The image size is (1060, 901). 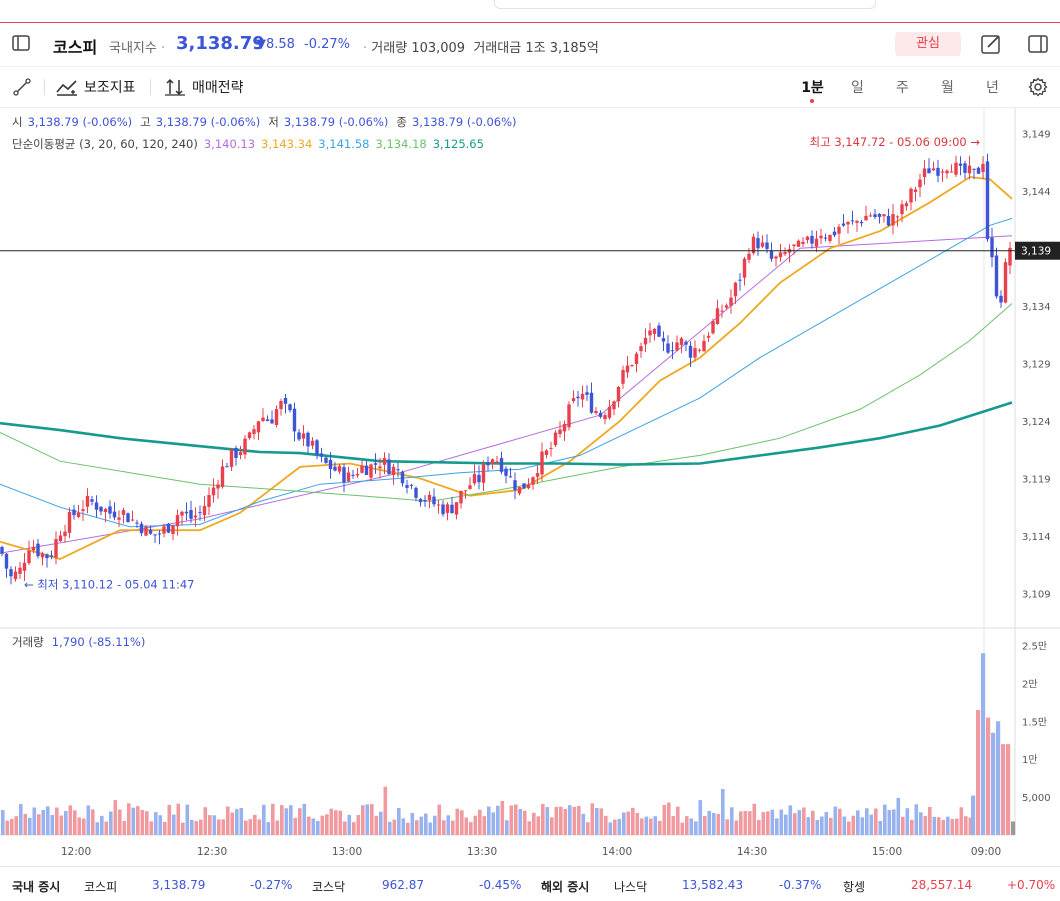 What do you see at coordinates (854, 886) in the screenshot?
I see `ticker-hangseng-name: 항셍` at bounding box center [854, 886].